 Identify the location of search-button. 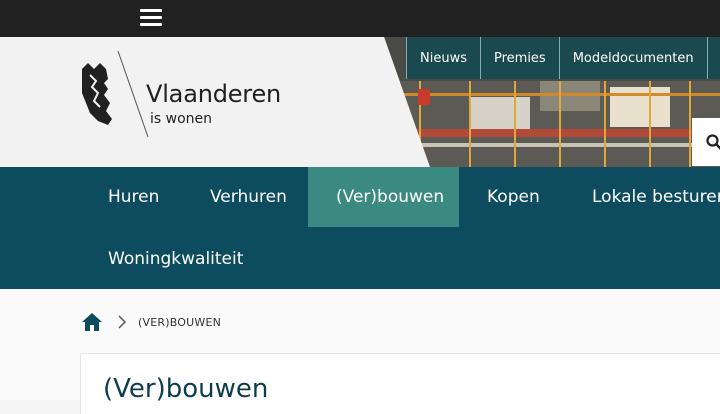
(706, 142).